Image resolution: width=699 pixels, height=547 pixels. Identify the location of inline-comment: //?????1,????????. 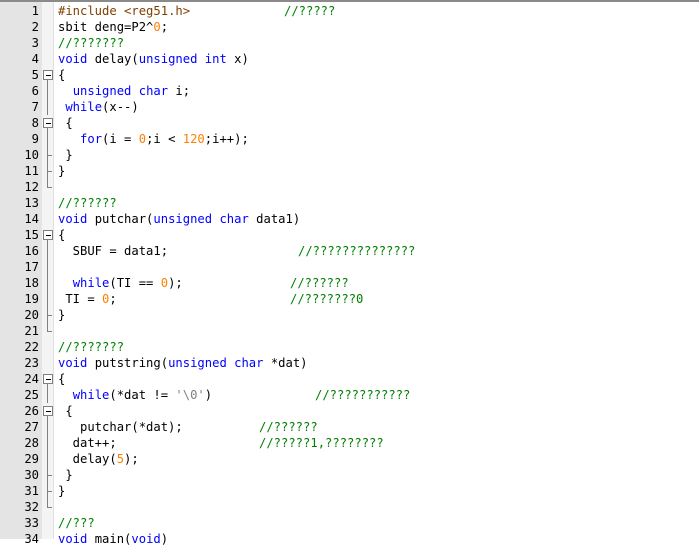
(321, 443).